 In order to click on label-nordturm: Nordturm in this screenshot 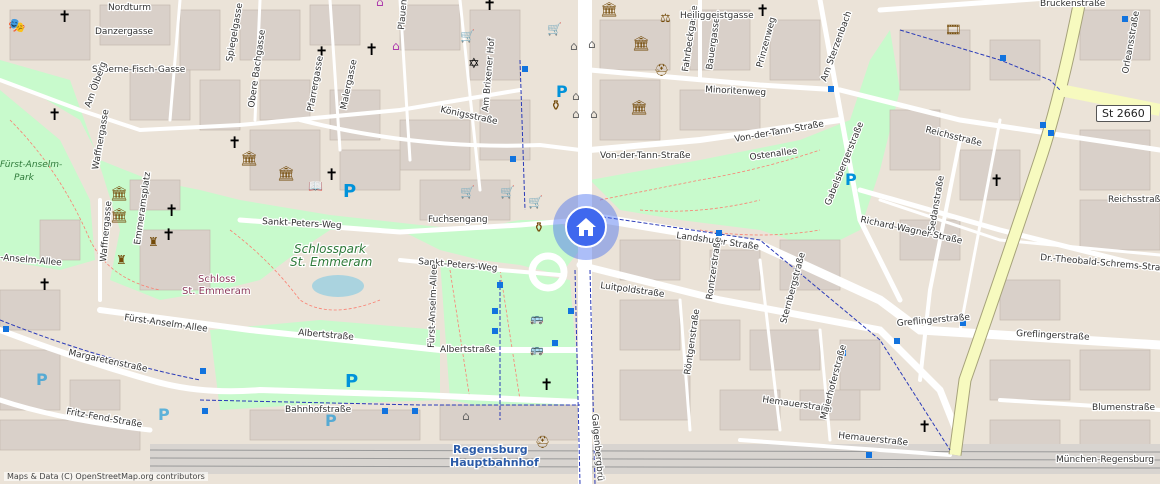, I will do `click(129, 8)`.